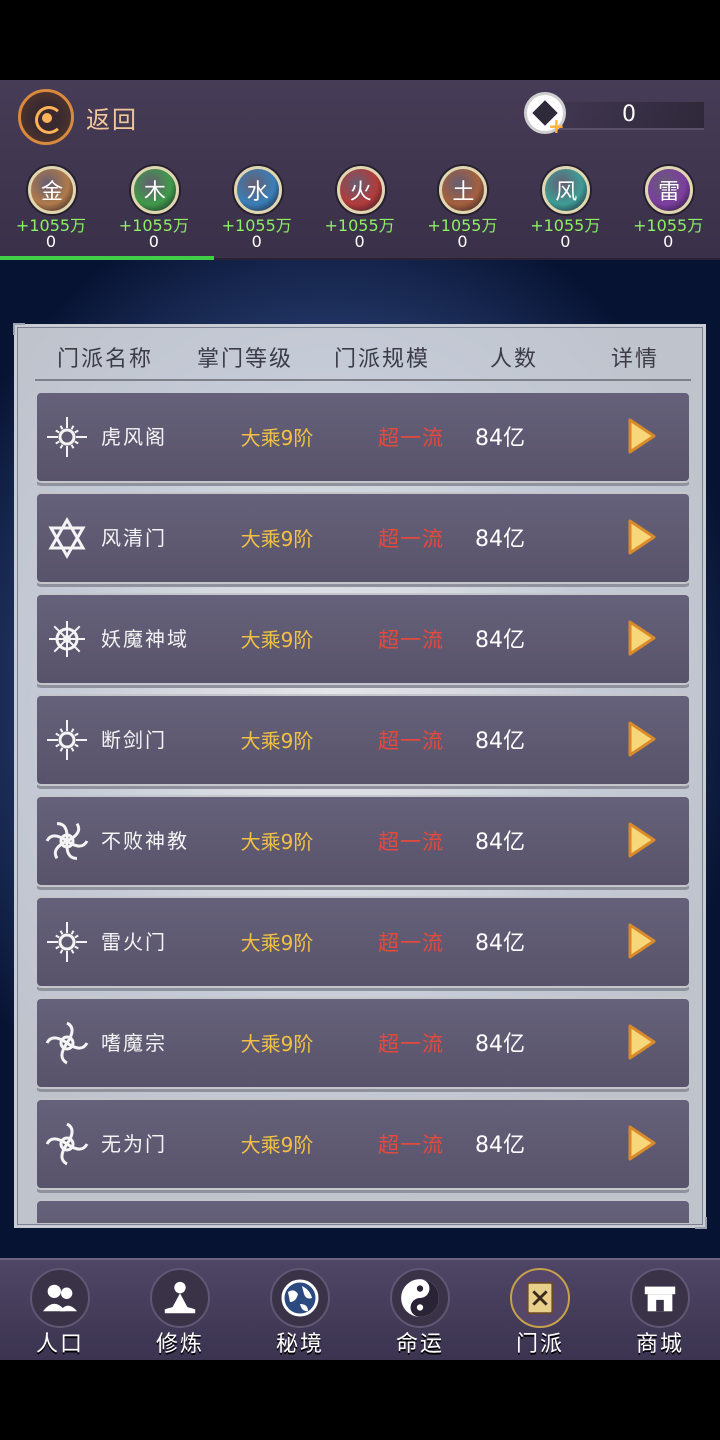 The image size is (720, 1440). Describe the element at coordinates (179, 1344) in the screenshot. I see `nav-label: 修炼` at that location.